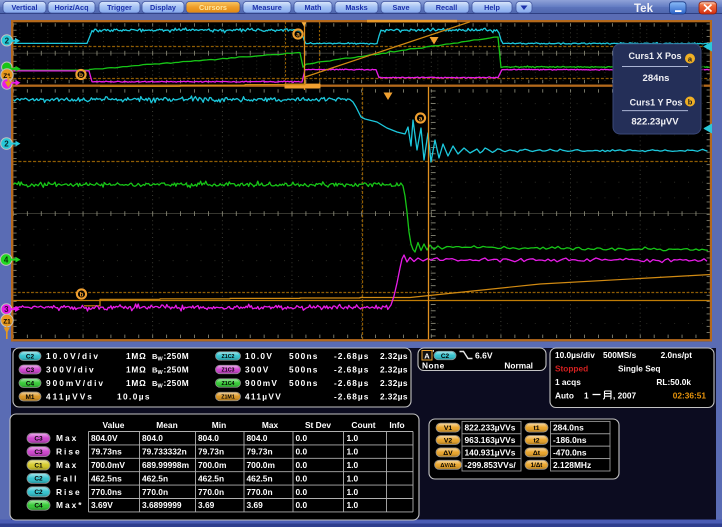 Image resolution: width=722 pixels, height=527 pixels. What do you see at coordinates (363, 425) in the screenshot?
I see `svg-text: Count` at bounding box center [363, 425].